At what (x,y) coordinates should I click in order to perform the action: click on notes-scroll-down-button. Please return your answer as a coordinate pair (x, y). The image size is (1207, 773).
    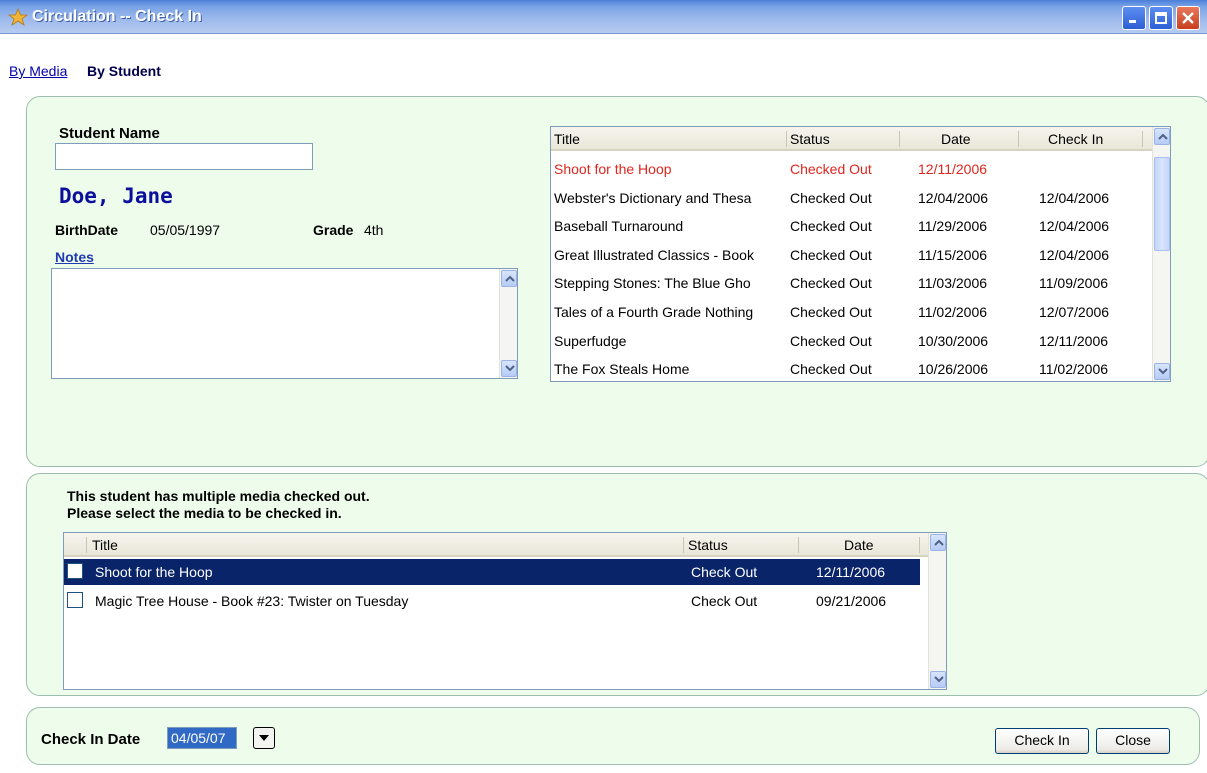
    Looking at the image, I should click on (509, 368).